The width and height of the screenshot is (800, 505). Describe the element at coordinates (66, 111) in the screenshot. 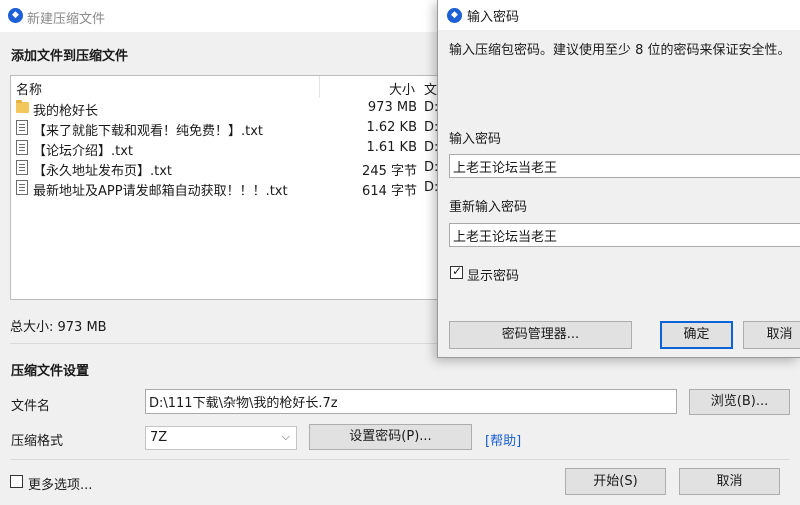

I see `file-name: 我的枪好长` at that location.